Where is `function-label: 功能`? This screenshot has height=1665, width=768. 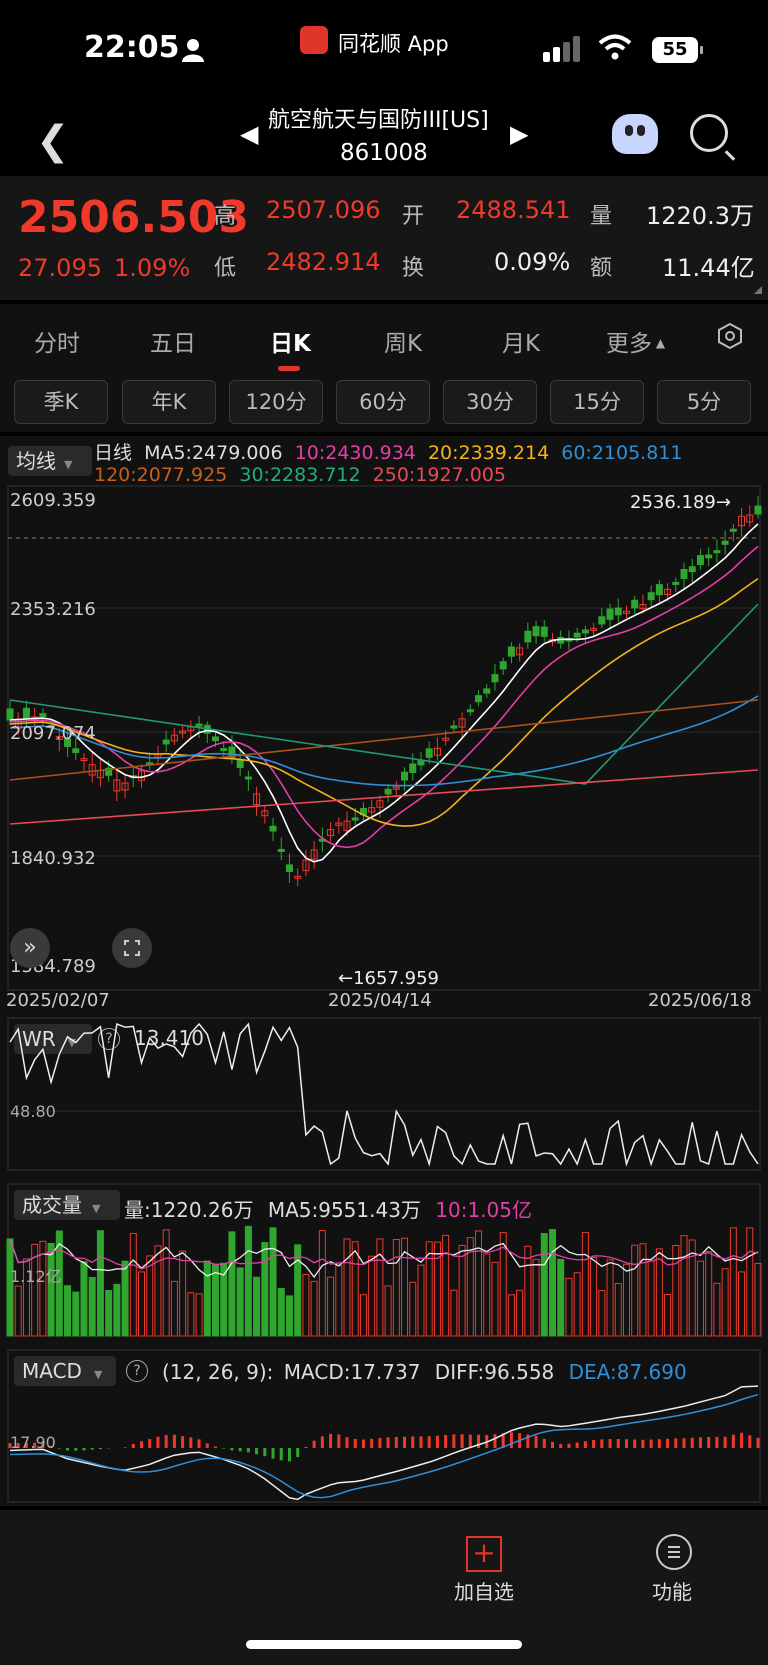
function-label: 功能 is located at coordinates (672, 1590).